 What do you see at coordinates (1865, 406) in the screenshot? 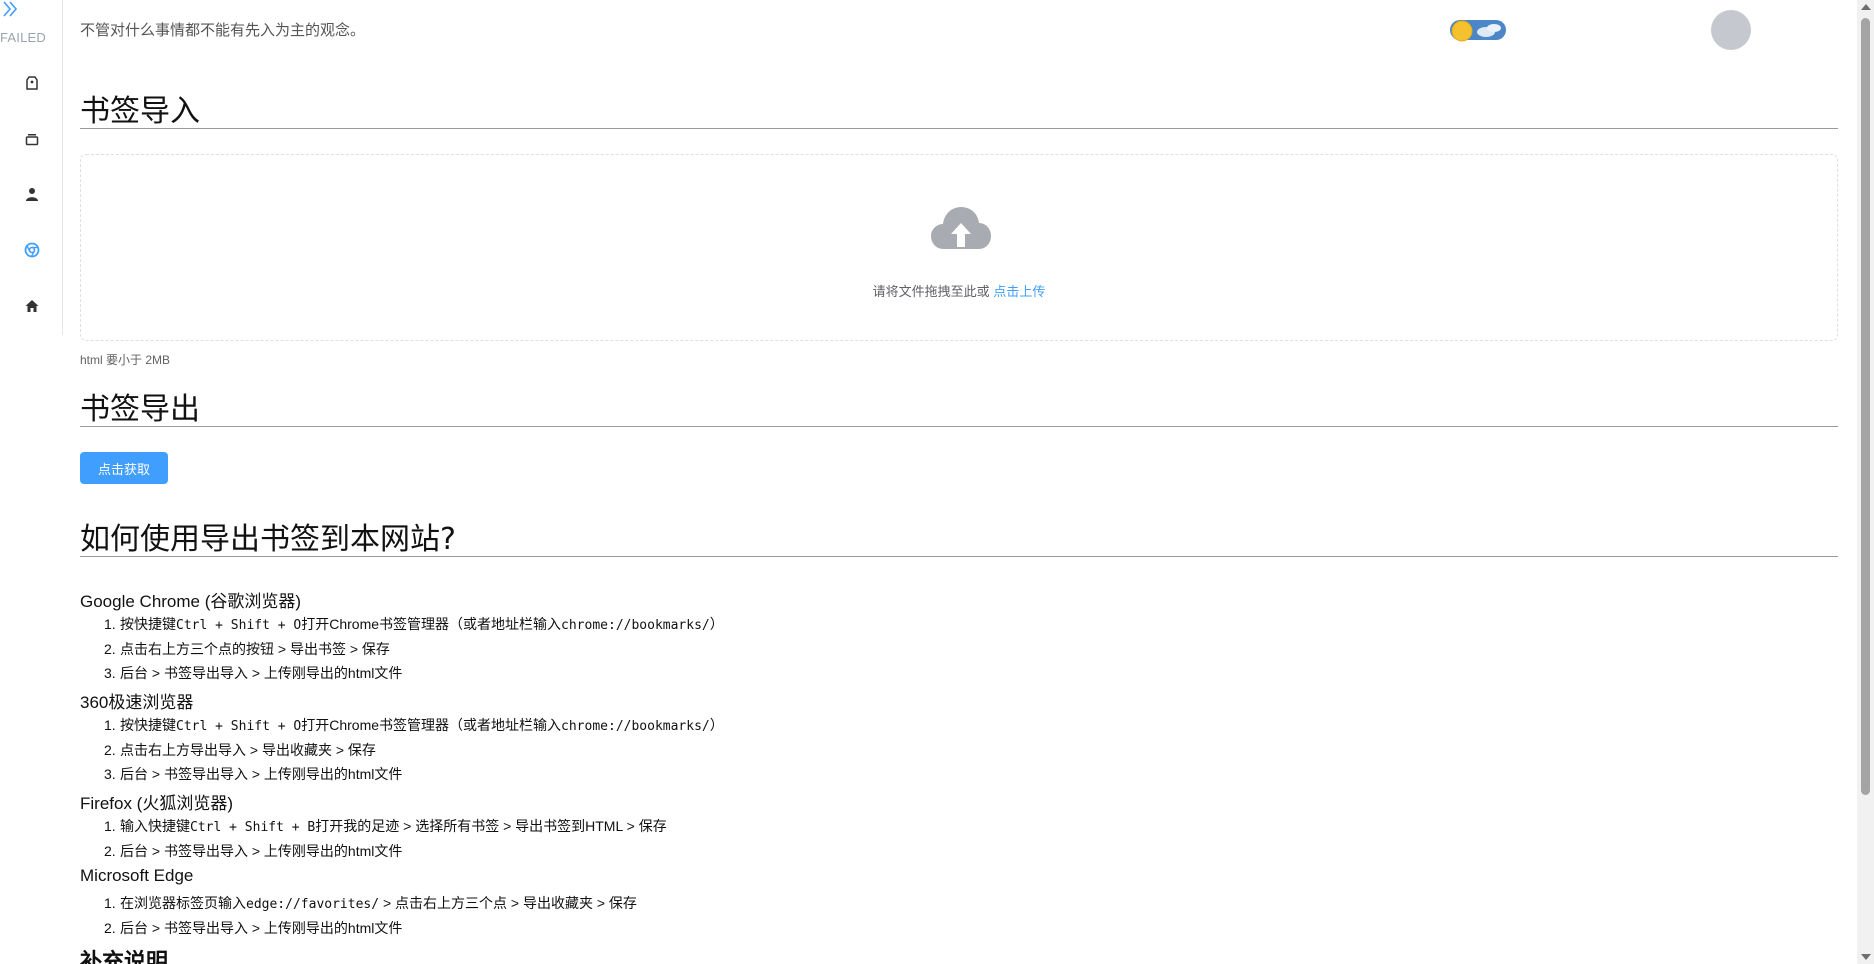
I see `scroll-thumb` at bounding box center [1865, 406].